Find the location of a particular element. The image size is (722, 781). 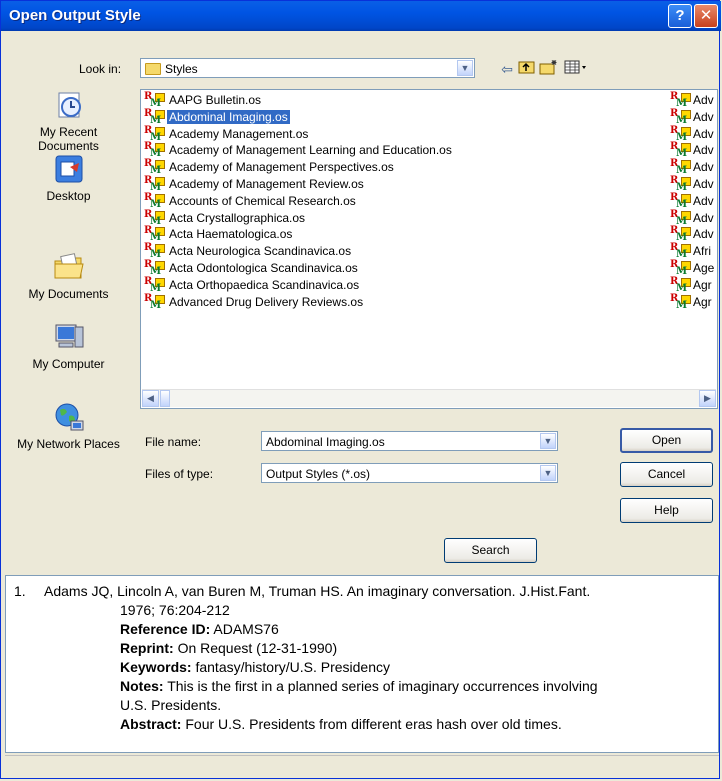

file-name-text: Abdominal Imaging.os is located at coordinates (228, 116).